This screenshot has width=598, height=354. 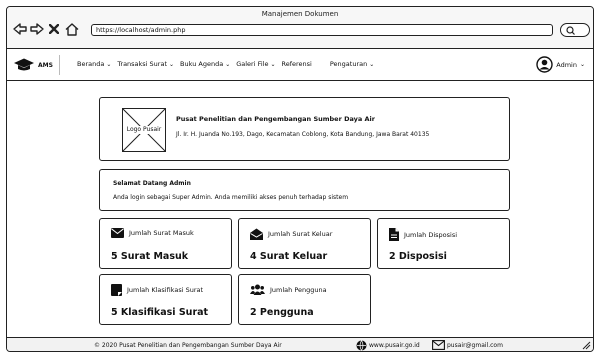 I want to click on stat-card-disposisi: Jumlah Disposisi 2 Disposisi, so click(x=443, y=243).